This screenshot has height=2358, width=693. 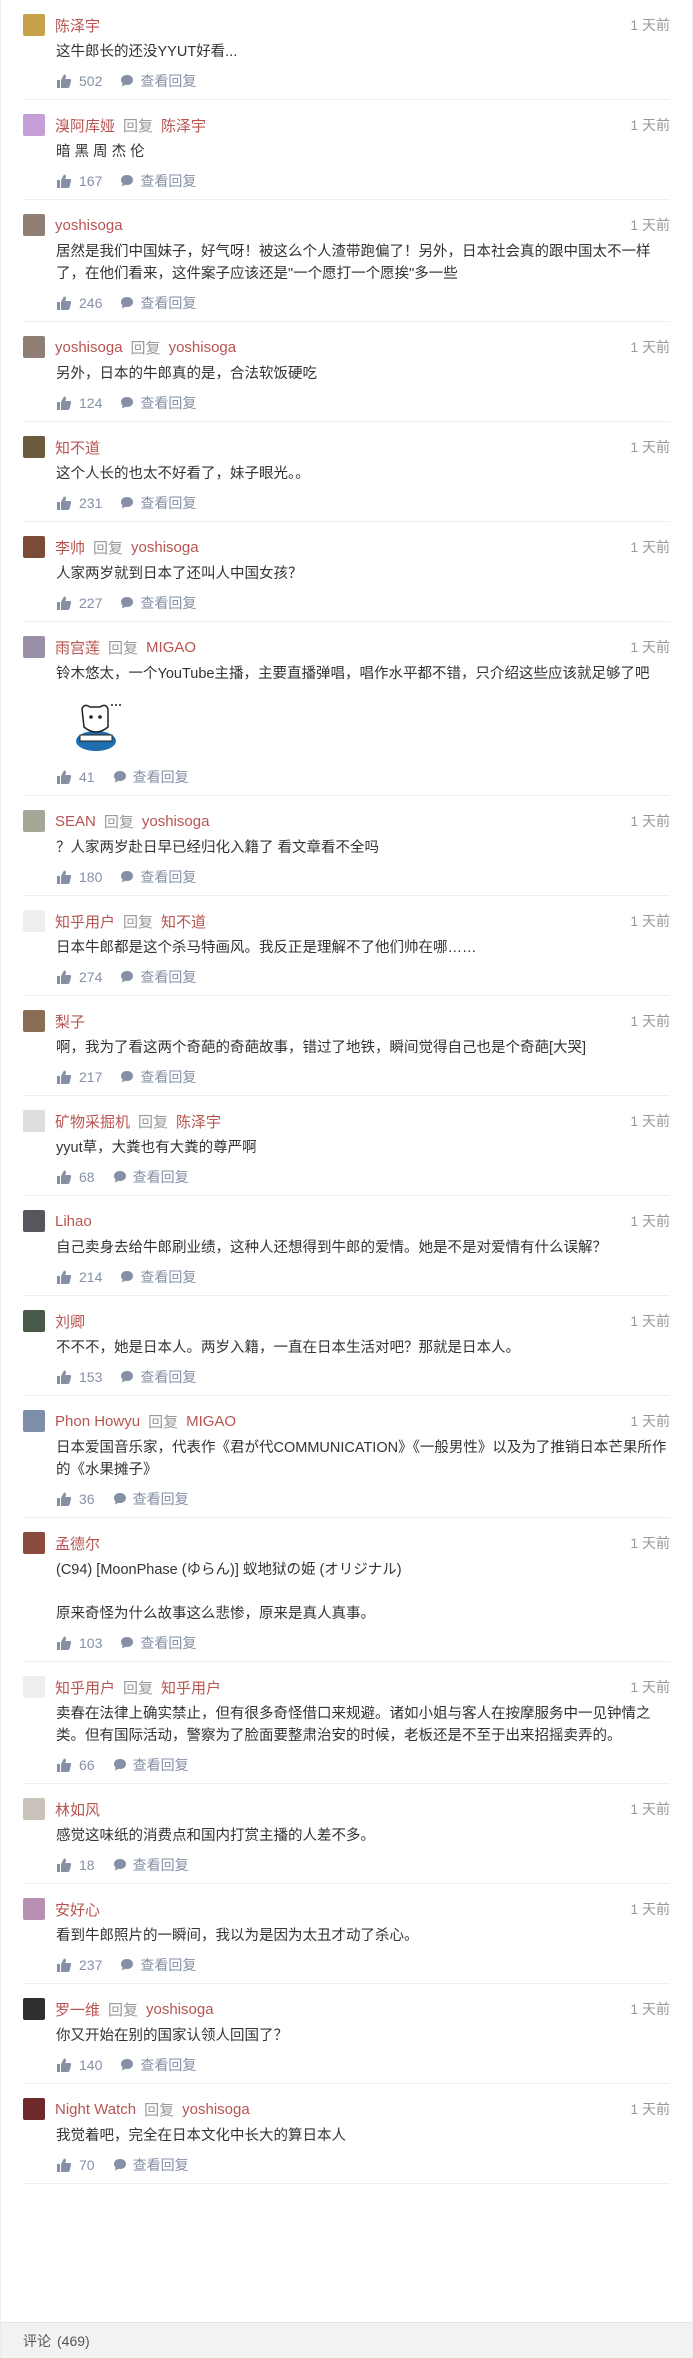 I want to click on like-button: 66, so click(x=84, y=1765).